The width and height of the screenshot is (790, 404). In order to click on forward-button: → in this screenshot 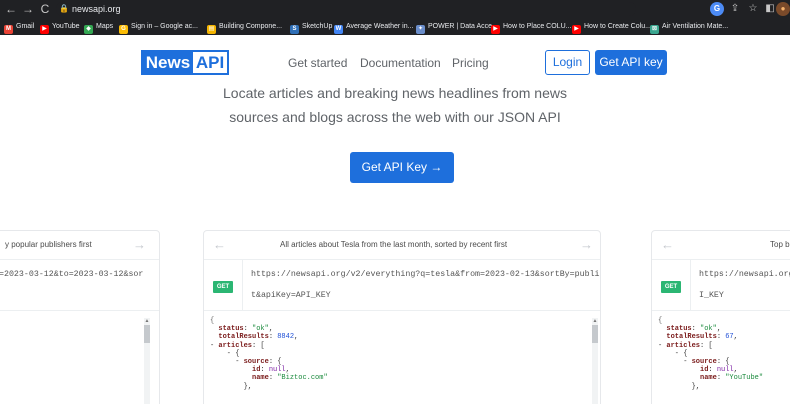, I will do `click(28, 9)`.